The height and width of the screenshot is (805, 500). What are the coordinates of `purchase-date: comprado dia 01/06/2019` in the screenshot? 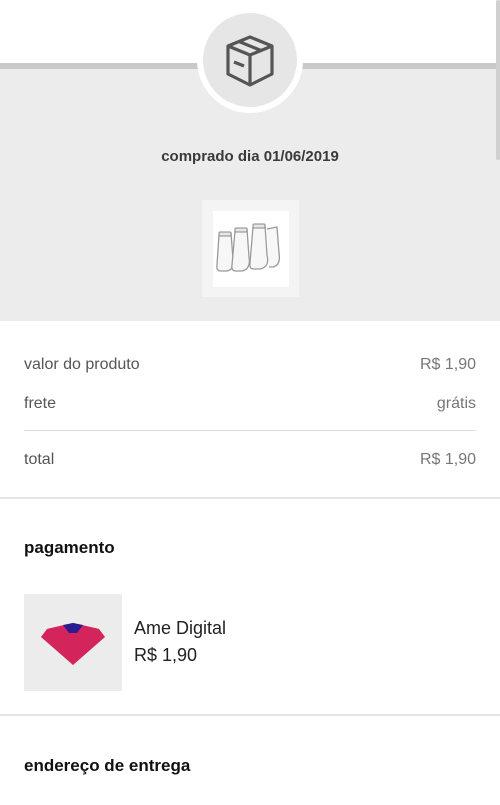 It's located at (250, 156).